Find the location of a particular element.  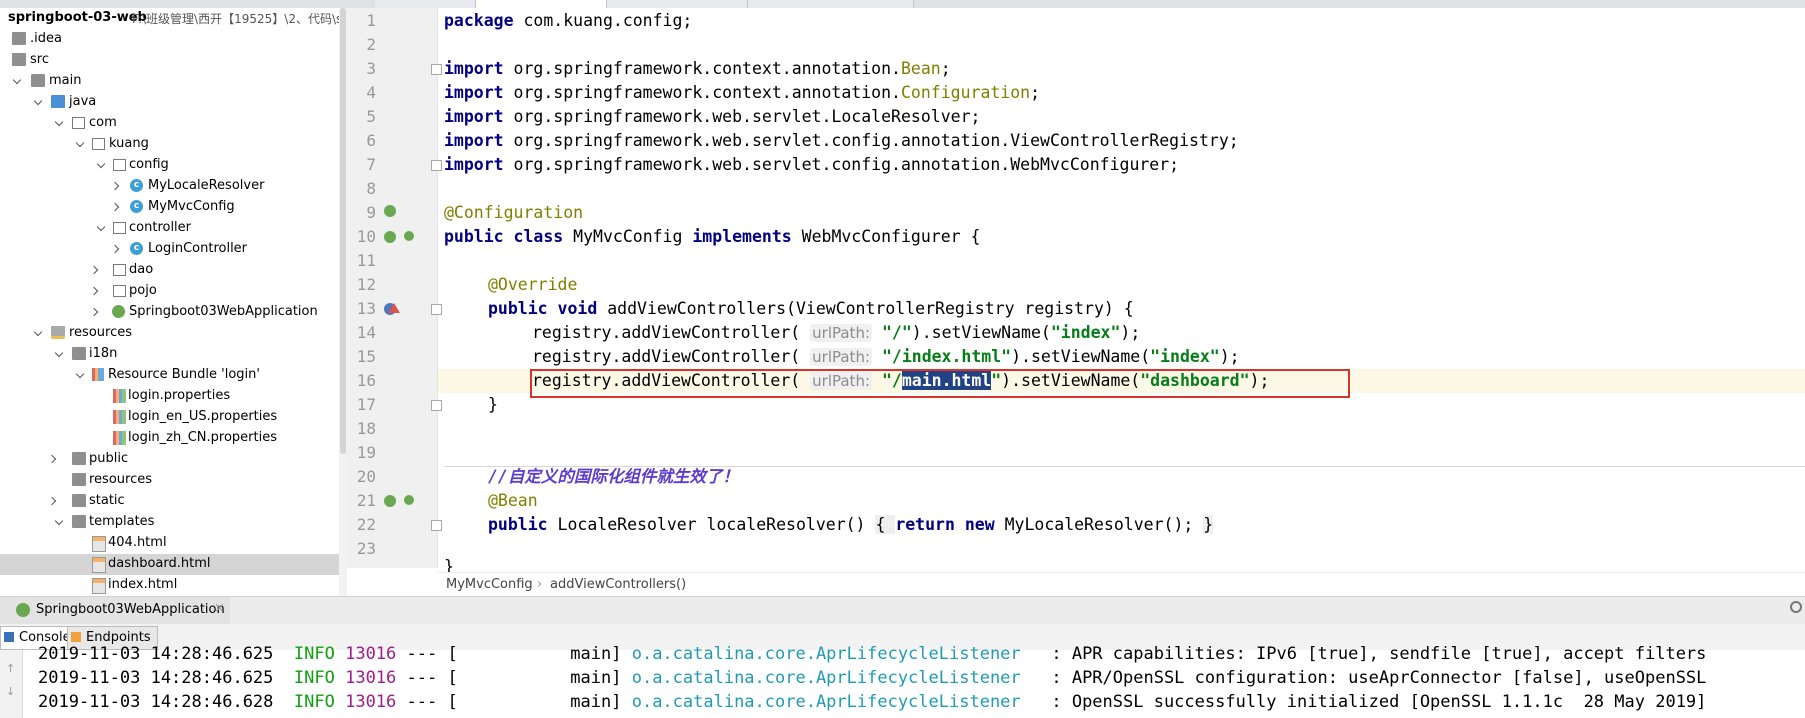

tree-item-login-en-us: login_en_US.properties is located at coordinates (169, 417).